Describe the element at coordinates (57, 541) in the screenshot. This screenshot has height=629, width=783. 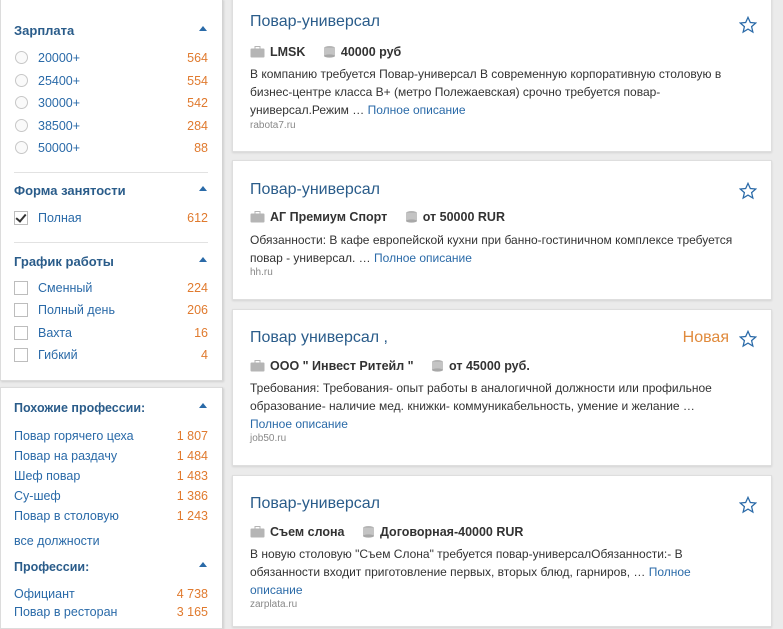
I see `all-positions-text: все должности` at that location.